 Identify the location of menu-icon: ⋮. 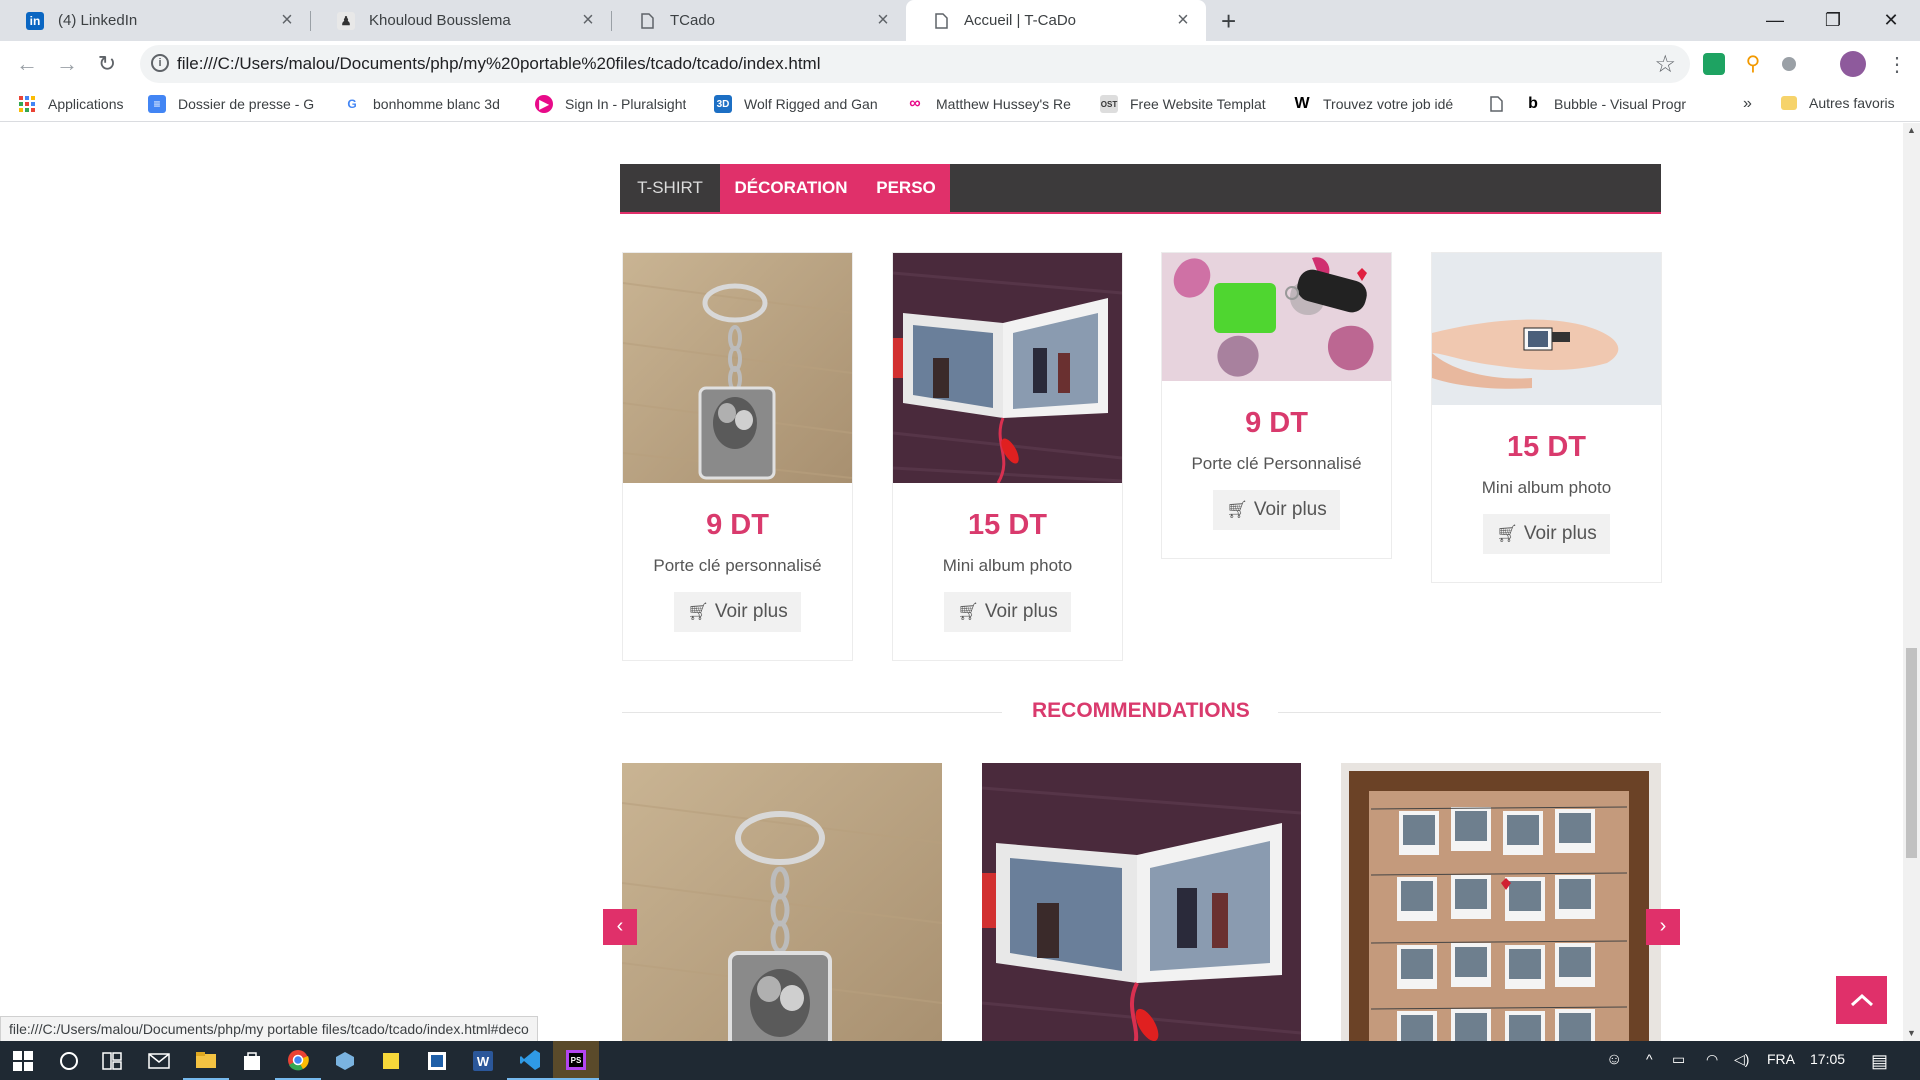
(1897, 64).